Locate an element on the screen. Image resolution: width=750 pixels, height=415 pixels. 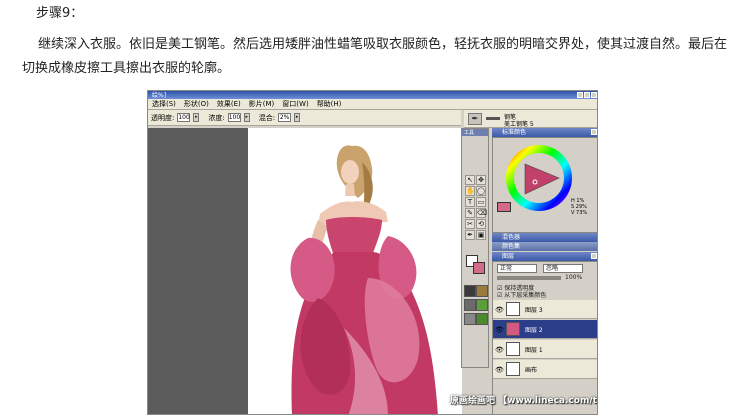
opacity-label: 透明度: is located at coordinates (163, 117).